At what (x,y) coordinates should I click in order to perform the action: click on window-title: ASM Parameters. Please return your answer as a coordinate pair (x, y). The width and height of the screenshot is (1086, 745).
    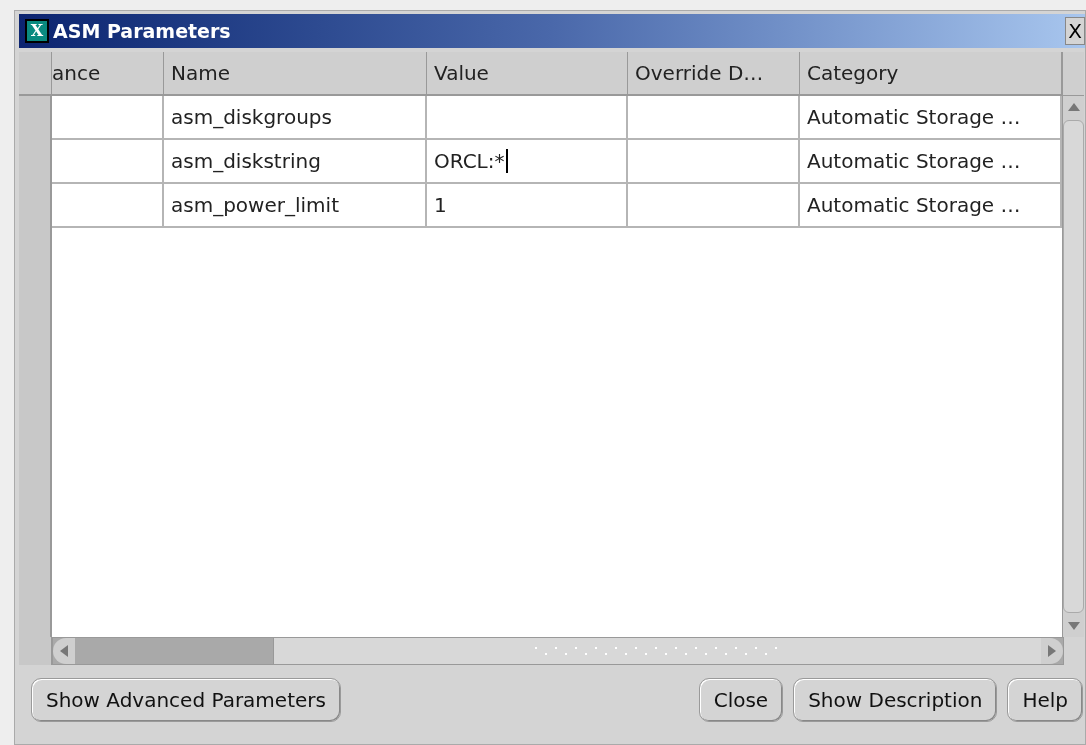
    Looking at the image, I should click on (142, 31).